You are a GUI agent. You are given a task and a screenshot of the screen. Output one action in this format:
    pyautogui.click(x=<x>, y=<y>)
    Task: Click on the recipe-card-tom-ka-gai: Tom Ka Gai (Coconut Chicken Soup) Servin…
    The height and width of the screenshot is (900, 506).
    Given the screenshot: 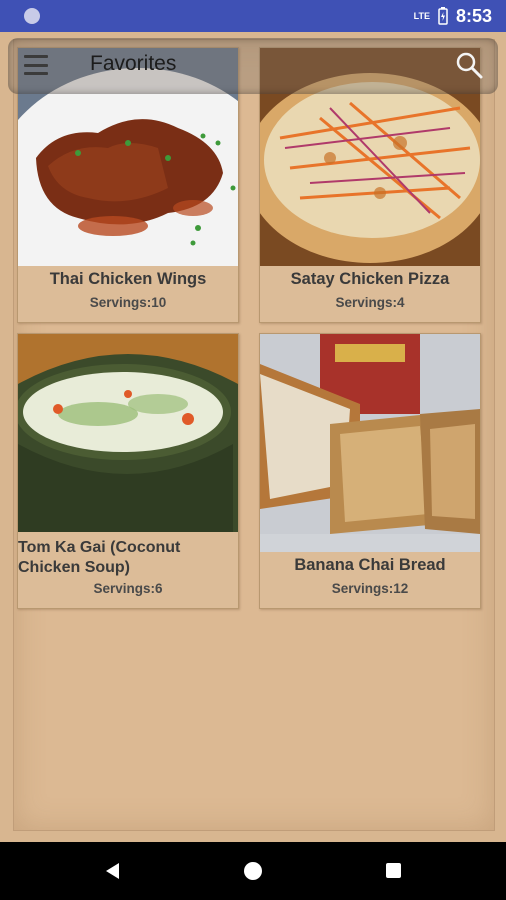 What is the action you would take?
    pyautogui.click(x=128, y=471)
    